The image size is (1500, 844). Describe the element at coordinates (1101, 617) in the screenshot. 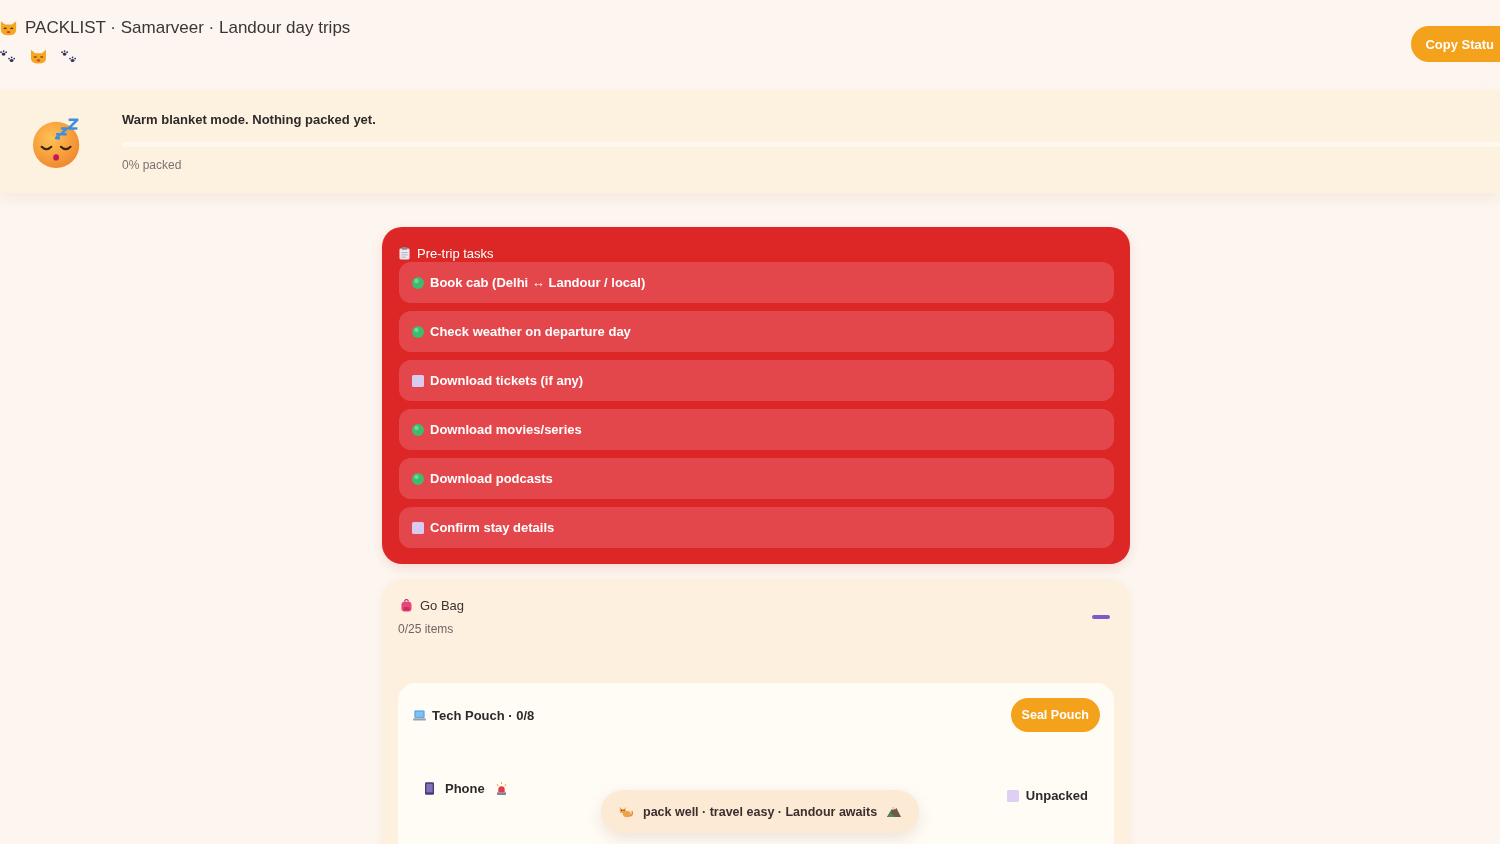

I see `minus-icon` at that location.